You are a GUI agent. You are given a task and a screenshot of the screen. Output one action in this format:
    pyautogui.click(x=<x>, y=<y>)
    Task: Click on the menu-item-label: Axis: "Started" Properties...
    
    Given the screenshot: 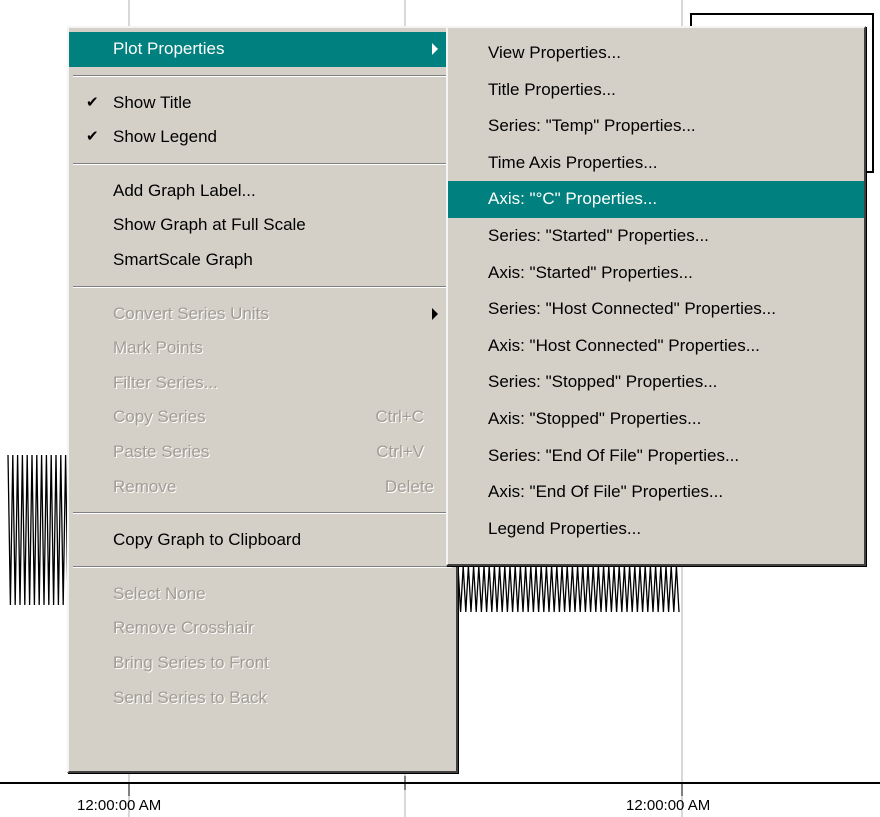 What is the action you would take?
    pyautogui.click(x=590, y=272)
    